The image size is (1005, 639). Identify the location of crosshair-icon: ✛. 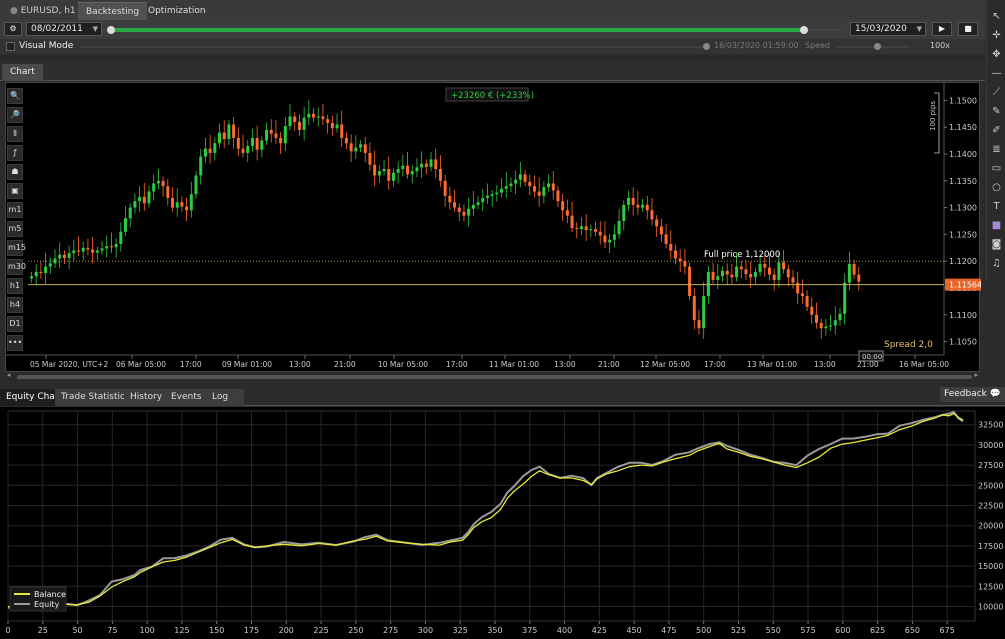
(996, 35).